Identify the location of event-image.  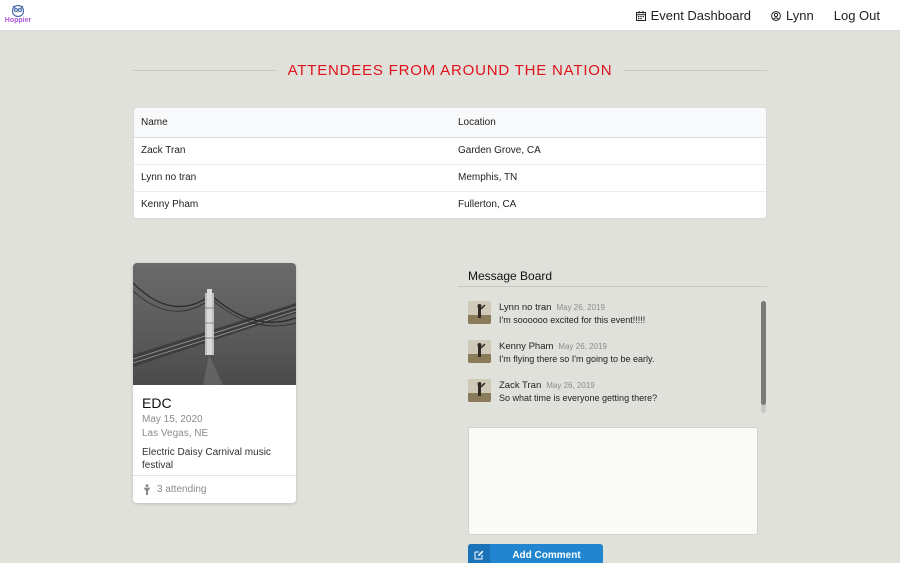
(214, 324).